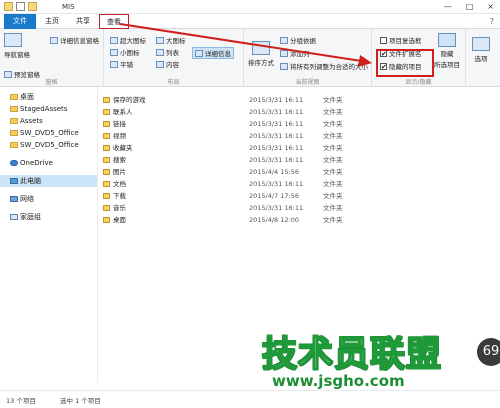  Describe the element at coordinates (298, 40) in the screenshot. I see `group-by-button: 分组依据` at that location.